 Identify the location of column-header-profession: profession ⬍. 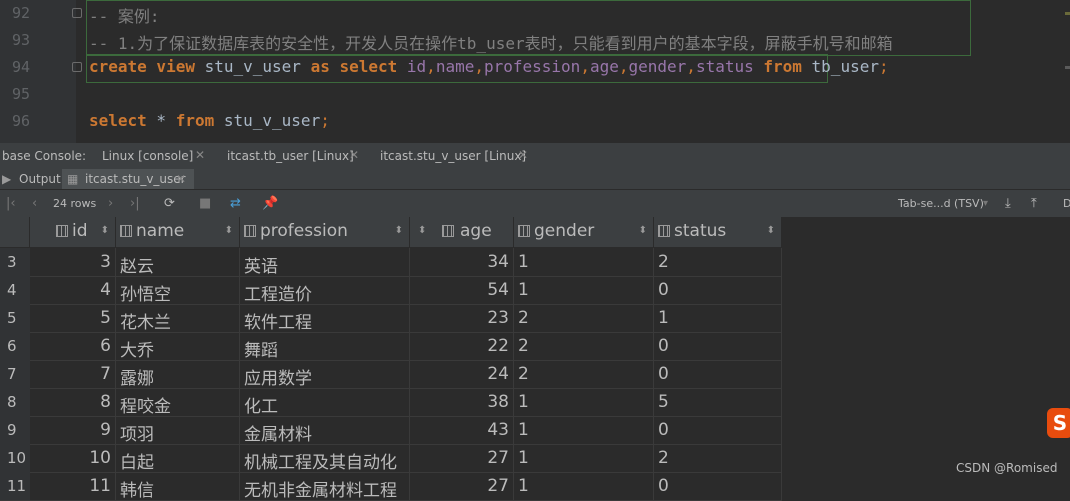
(325, 232).